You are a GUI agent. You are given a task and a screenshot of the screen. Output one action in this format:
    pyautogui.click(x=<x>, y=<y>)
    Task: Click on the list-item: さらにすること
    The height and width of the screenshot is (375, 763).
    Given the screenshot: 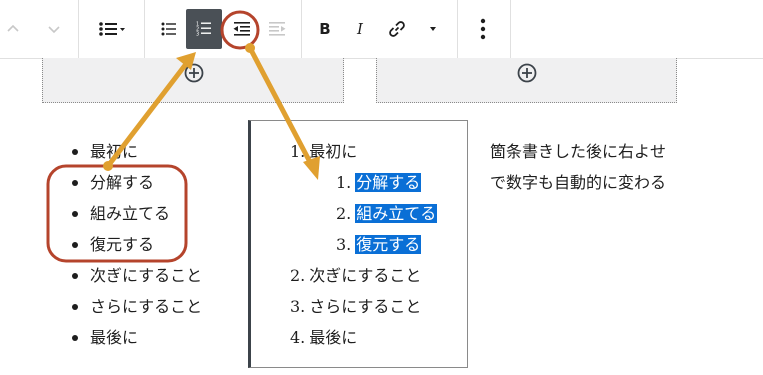 What is the action you would take?
    pyautogui.click(x=137, y=306)
    